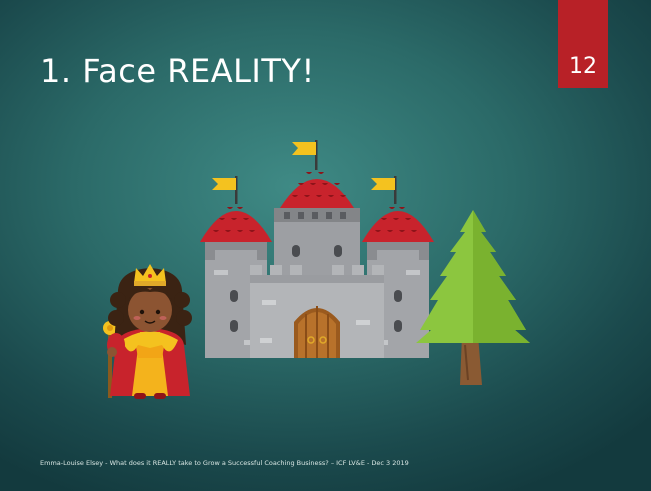 The height and width of the screenshot is (491, 651). Describe the element at coordinates (473, 297) in the screenshot. I see `pine-tree-illustration` at that location.